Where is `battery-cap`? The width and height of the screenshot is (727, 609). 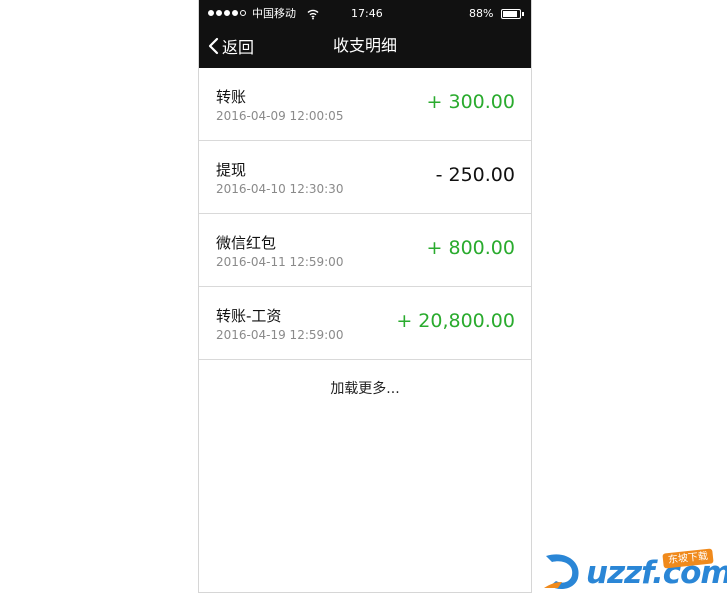 battery-cap is located at coordinates (523, 14).